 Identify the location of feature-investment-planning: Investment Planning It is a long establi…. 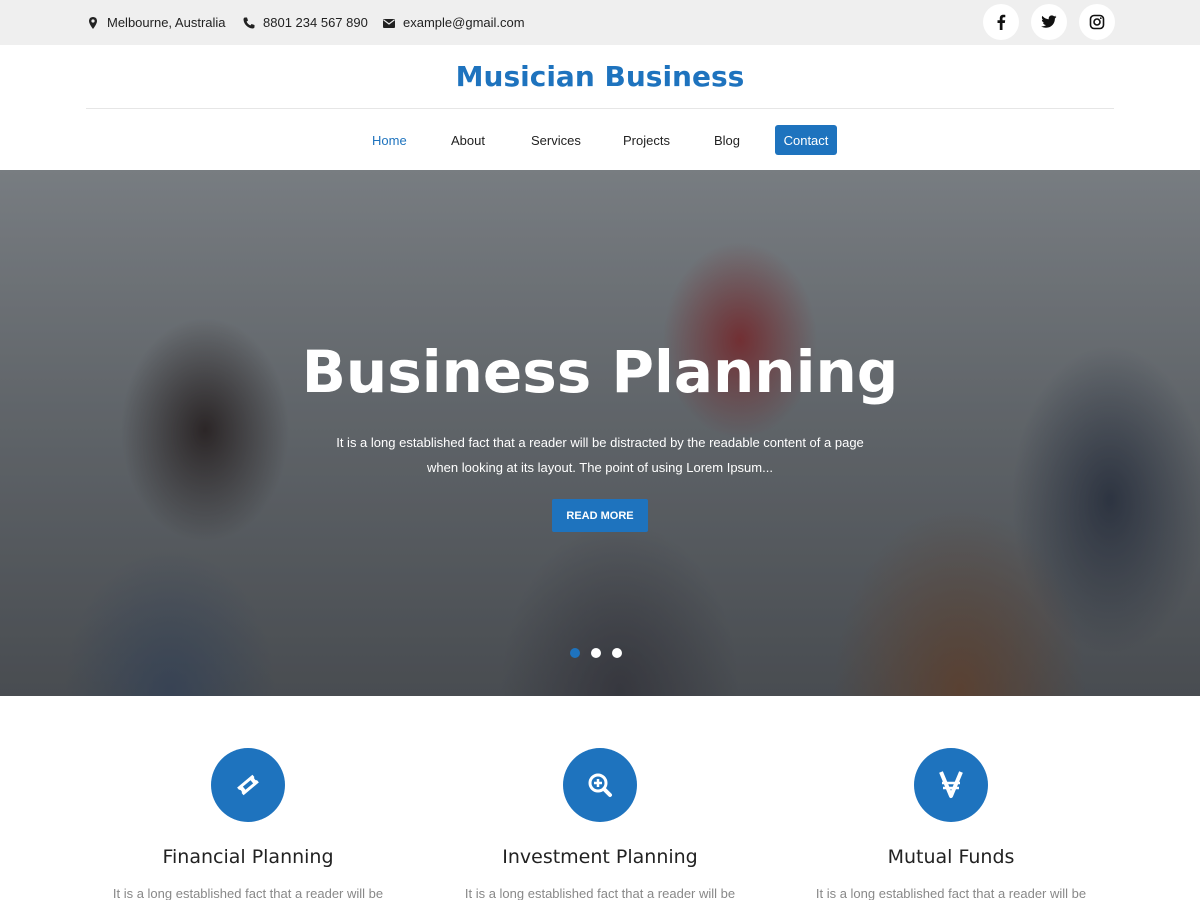
(600, 824).